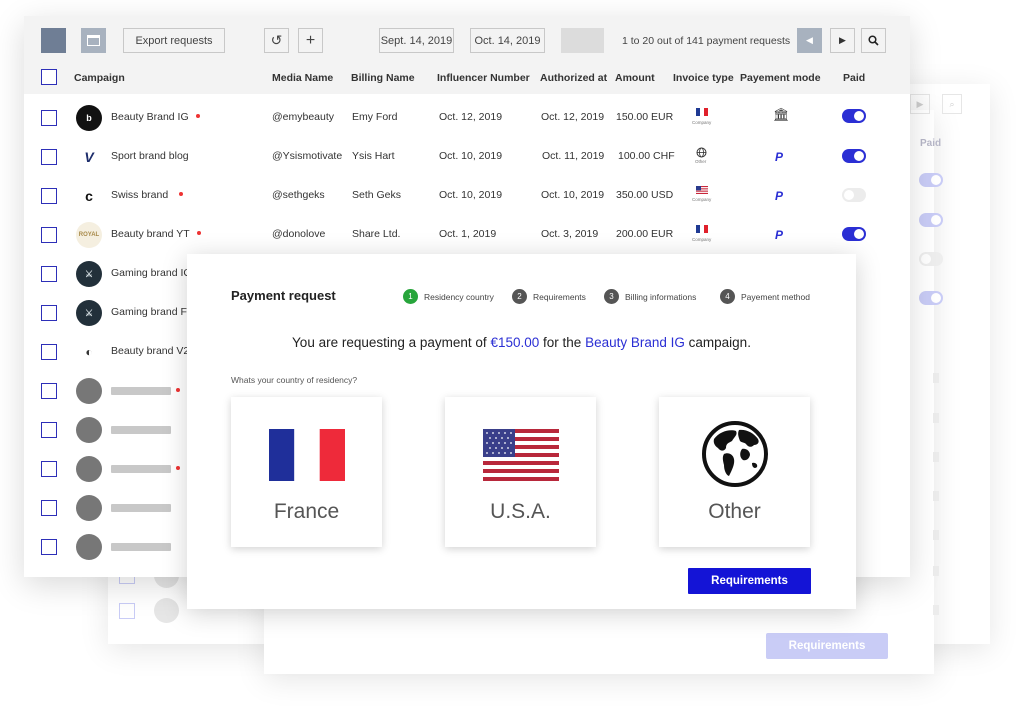 The image size is (1024, 716). I want to click on column-header-campaign: Campaign, so click(99, 78).